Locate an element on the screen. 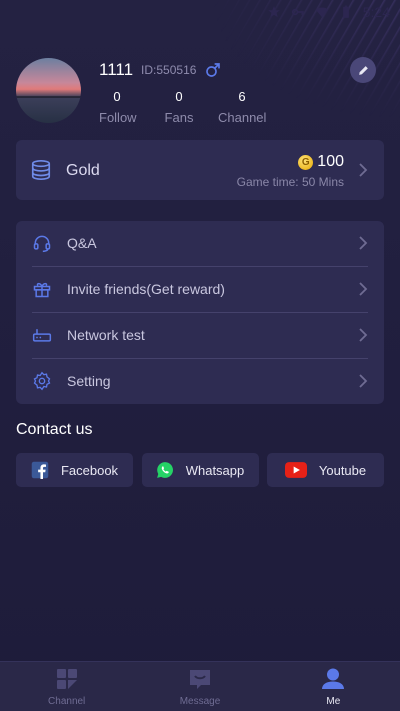 This screenshot has height=711, width=400. gold-label: Gold is located at coordinates (83, 170).